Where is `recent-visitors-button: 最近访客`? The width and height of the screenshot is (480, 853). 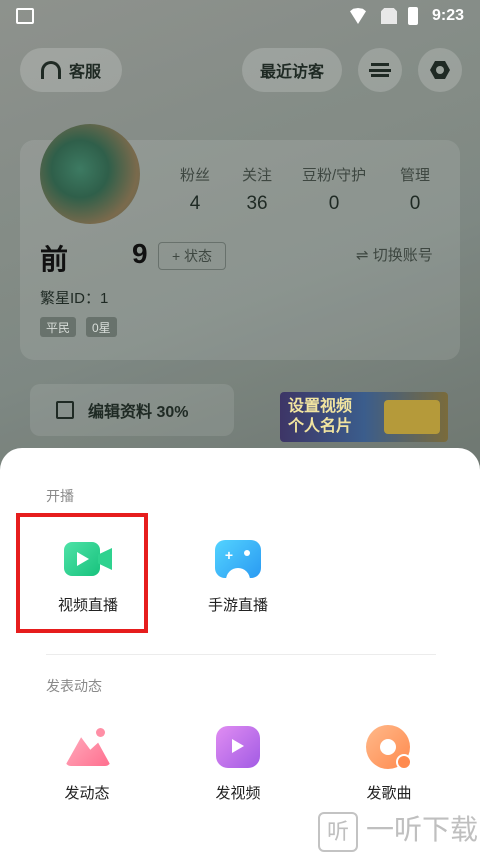 recent-visitors-button: 最近访客 is located at coordinates (292, 70).